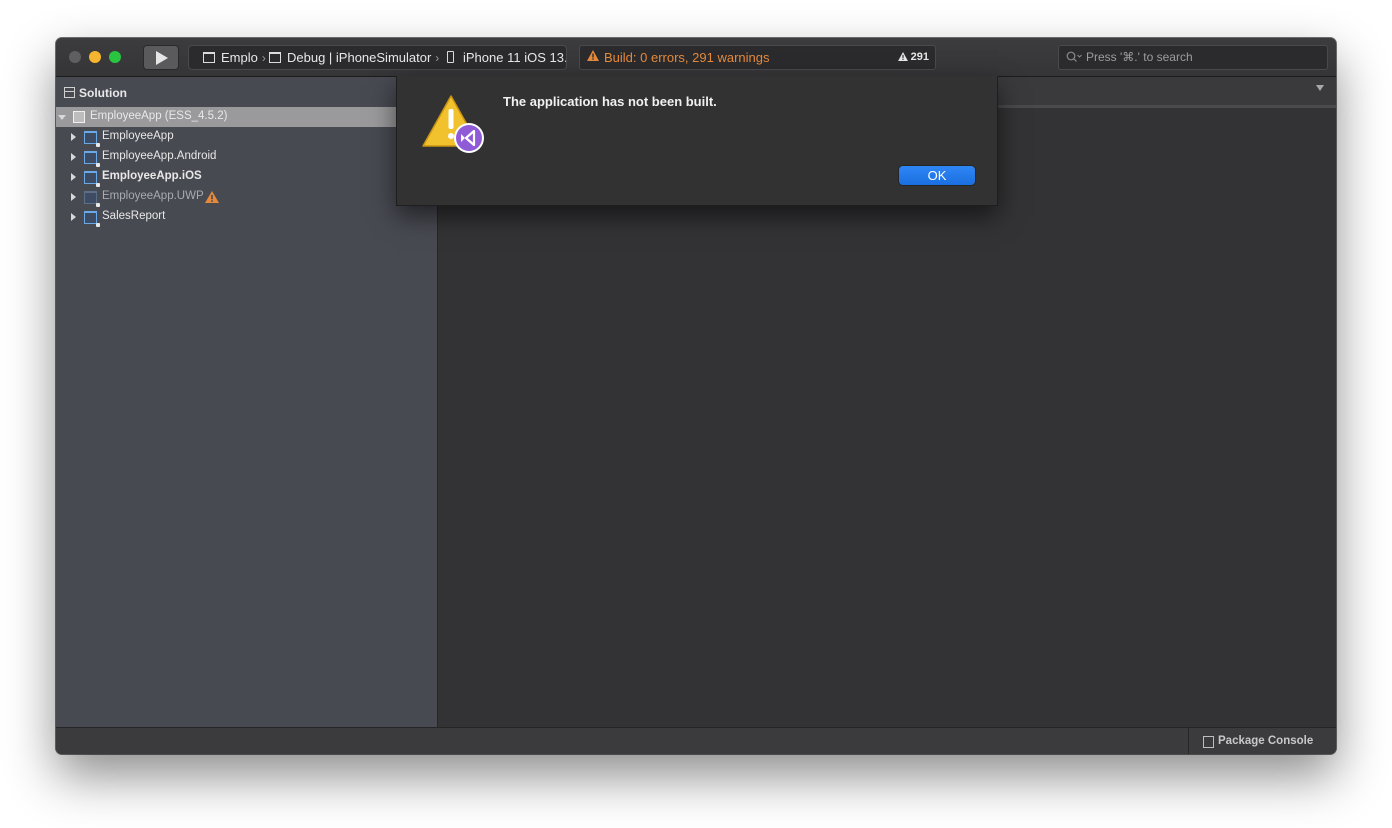  Describe the element at coordinates (354, 57) in the screenshot. I see `configuration-selector: Debug | iPhoneSimulator ›` at that location.